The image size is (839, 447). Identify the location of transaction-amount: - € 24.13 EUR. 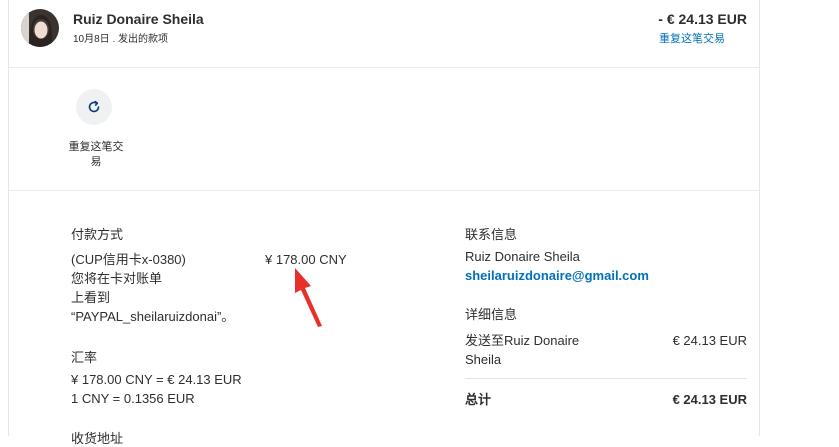
(702, 19).